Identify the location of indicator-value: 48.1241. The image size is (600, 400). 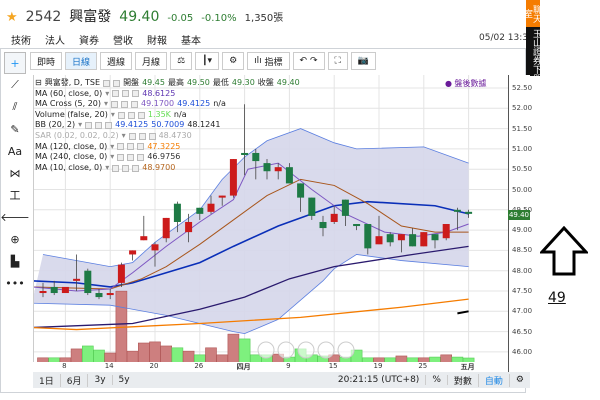
(204, 125).